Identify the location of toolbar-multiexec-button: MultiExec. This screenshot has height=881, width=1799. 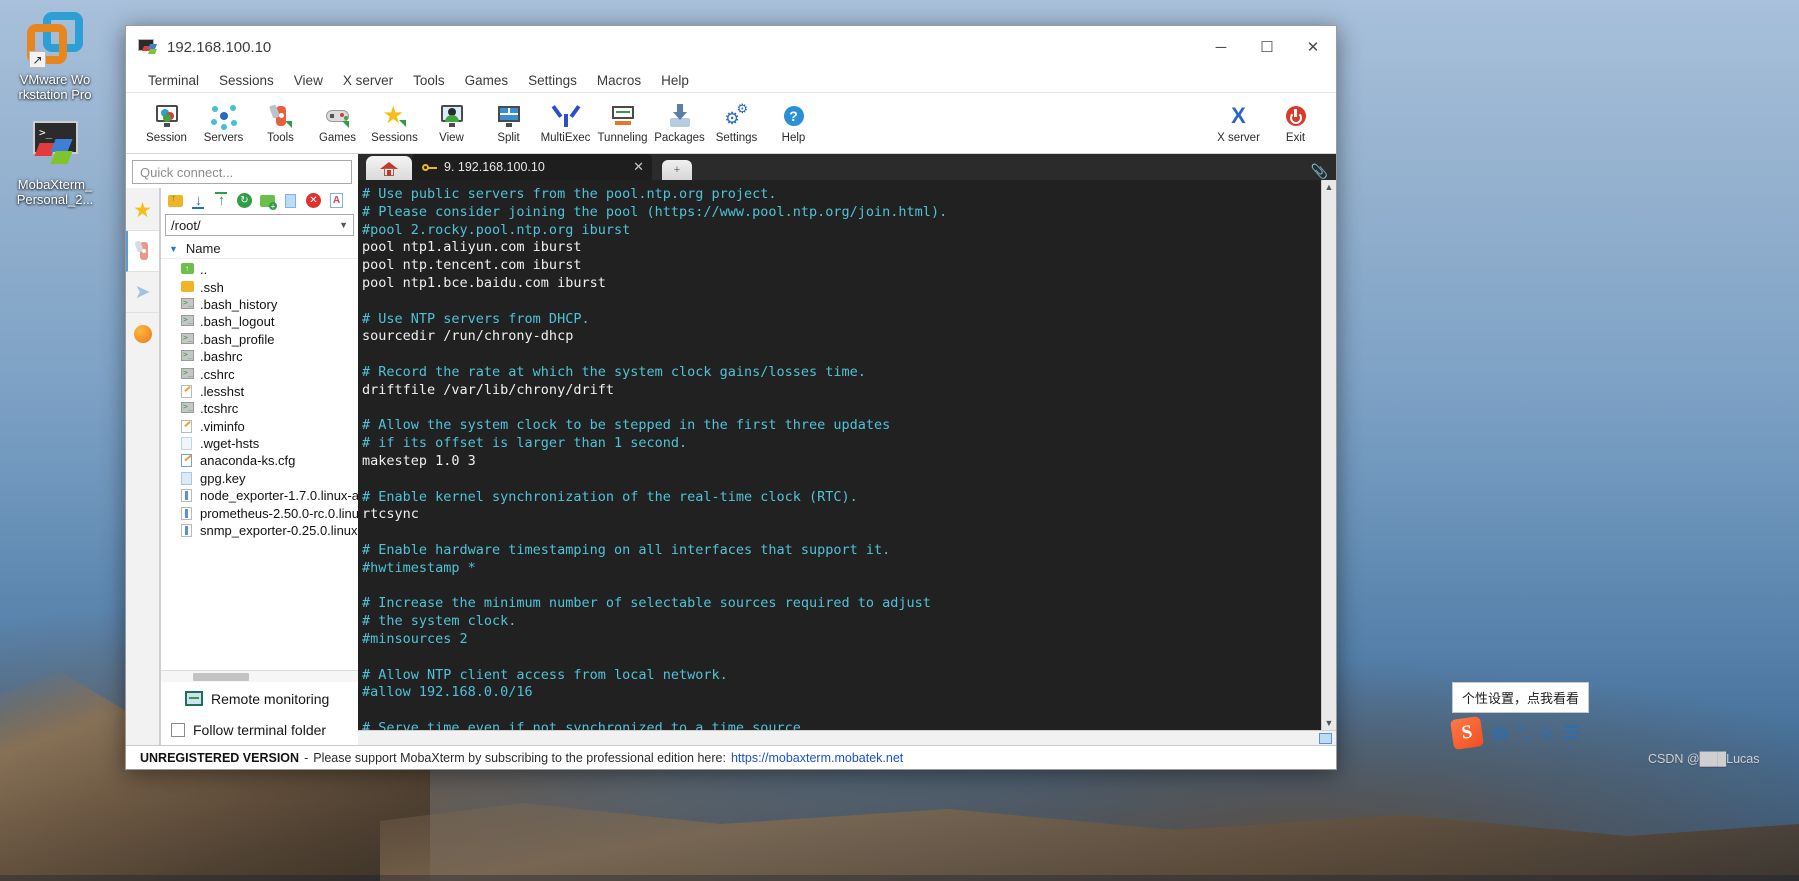
(565, 123).